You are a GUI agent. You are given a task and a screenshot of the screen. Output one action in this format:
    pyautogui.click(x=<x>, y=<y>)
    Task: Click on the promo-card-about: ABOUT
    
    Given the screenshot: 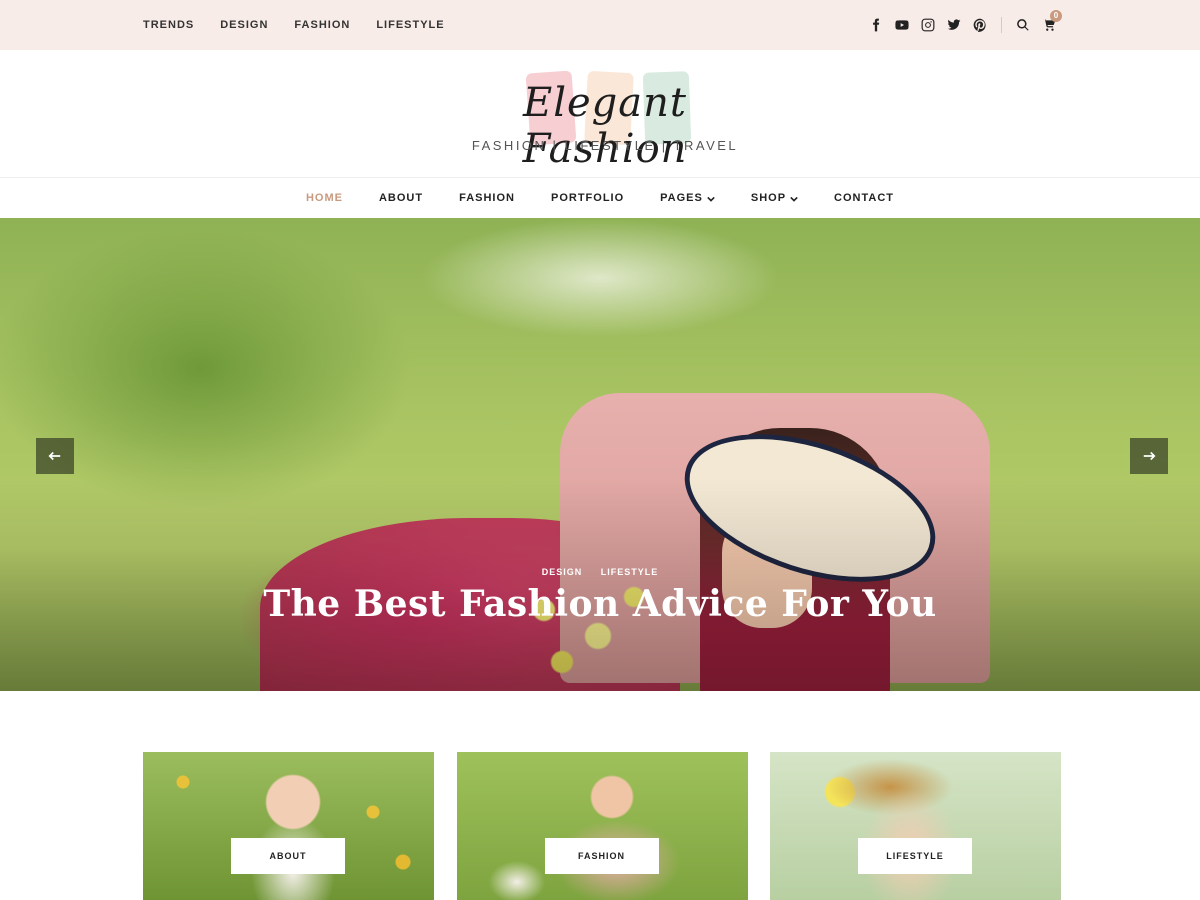 What is the action you would take?
    pyautogui.click(x=288, y=826)
    